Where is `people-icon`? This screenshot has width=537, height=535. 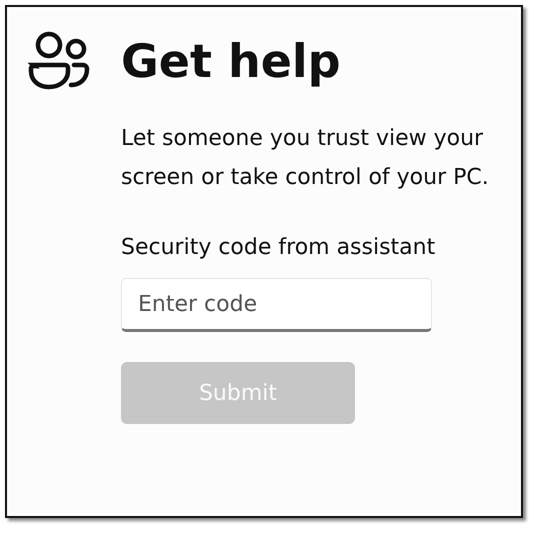 people-icon is located at coordinates (59, 61).